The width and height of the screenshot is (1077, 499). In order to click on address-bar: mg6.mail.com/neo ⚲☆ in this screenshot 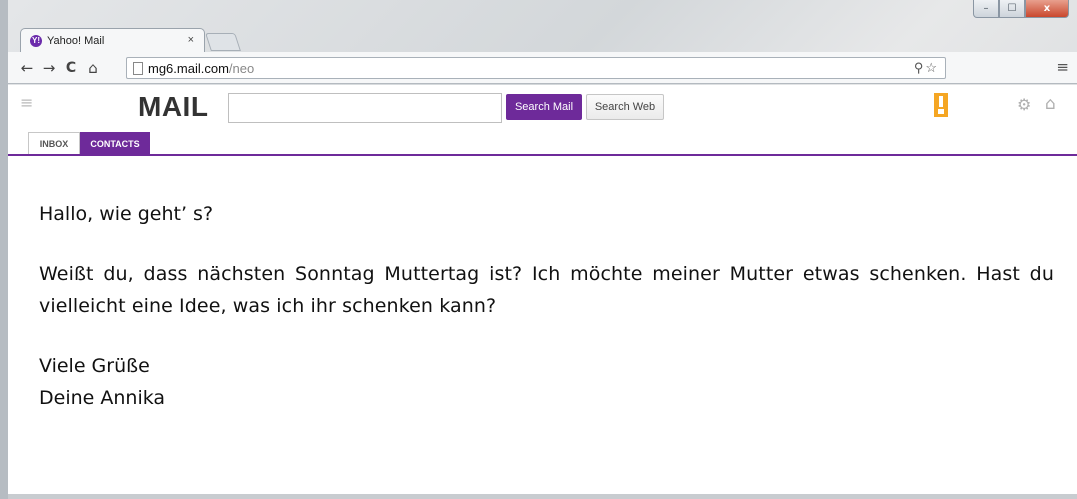, I will do `click(536, 68)`.